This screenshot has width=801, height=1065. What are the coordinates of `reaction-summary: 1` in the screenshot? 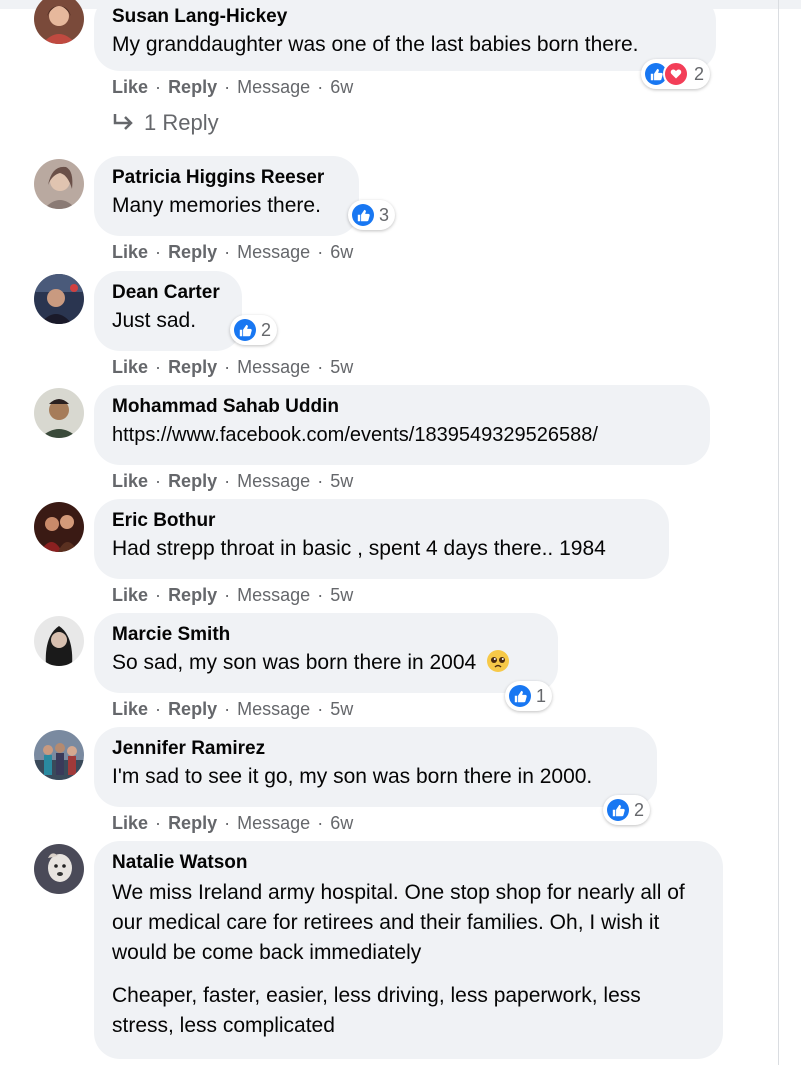 It's located at (529, 696).